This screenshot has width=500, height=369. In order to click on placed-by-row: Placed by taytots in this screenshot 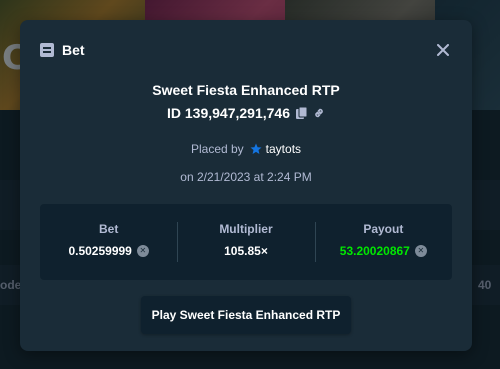, I will do `click(246, 149)`.